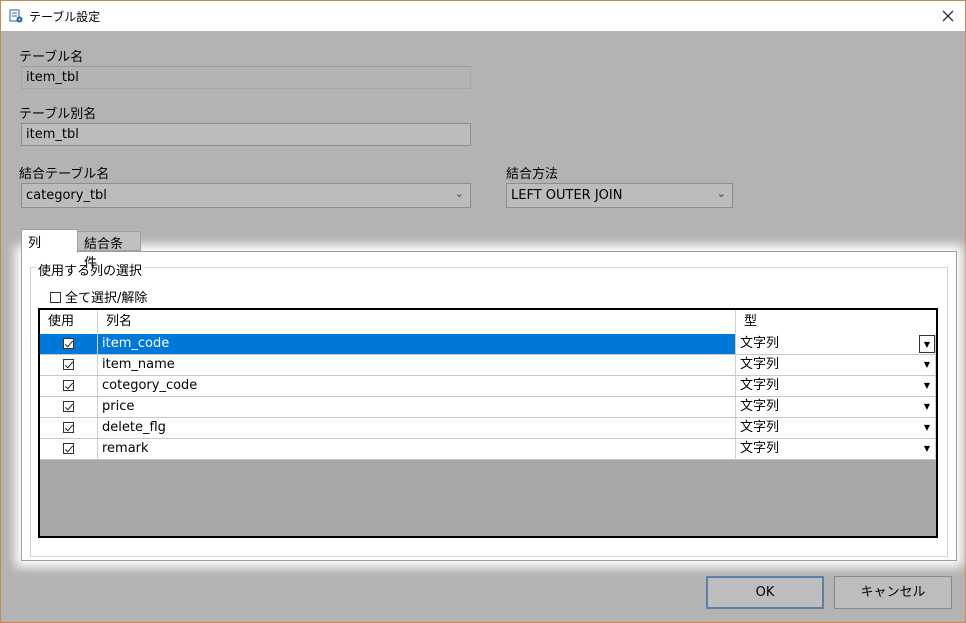 The image size is (966, 623). Describe the element at coordinates (532, 174) in the screenshot. I see `join-method-label: 結合方法` at that location.